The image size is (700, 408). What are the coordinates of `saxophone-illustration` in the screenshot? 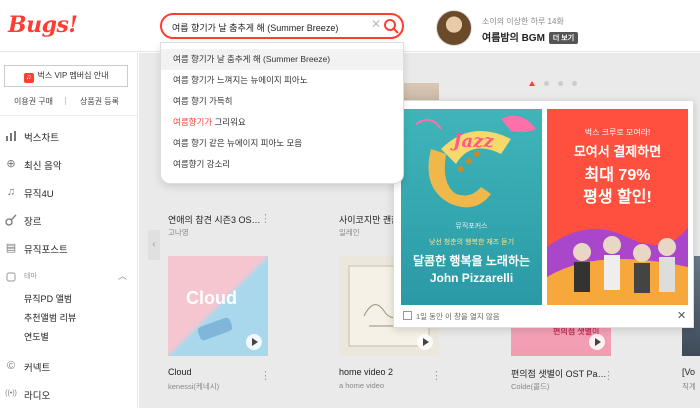 It's located at (475, 161).